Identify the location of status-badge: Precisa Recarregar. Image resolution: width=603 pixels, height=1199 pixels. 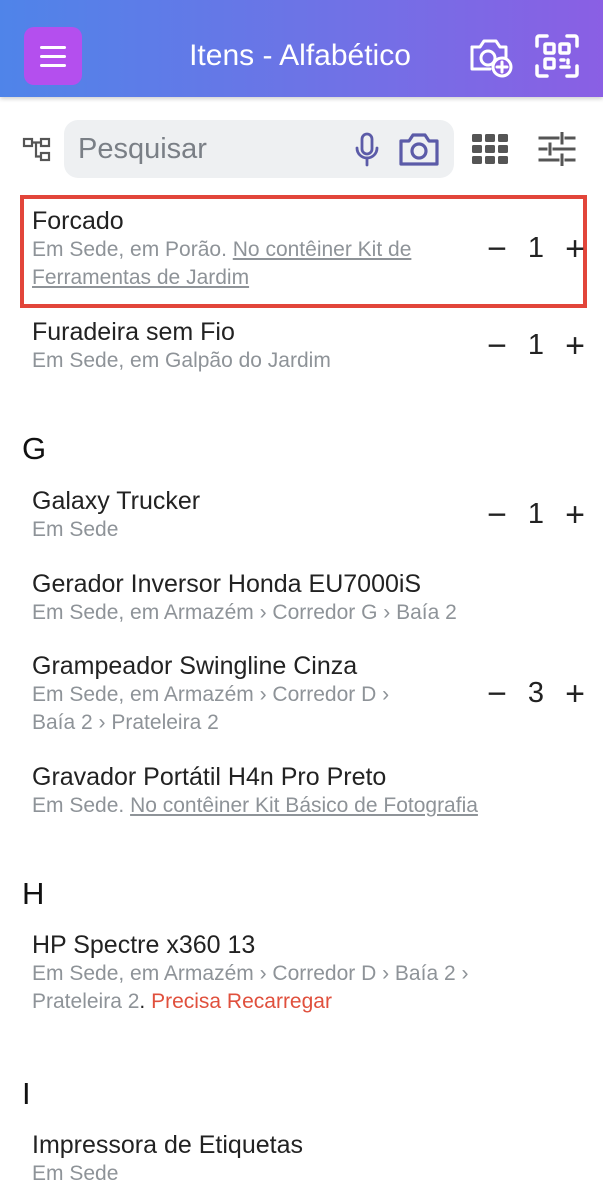
(241, 1001).